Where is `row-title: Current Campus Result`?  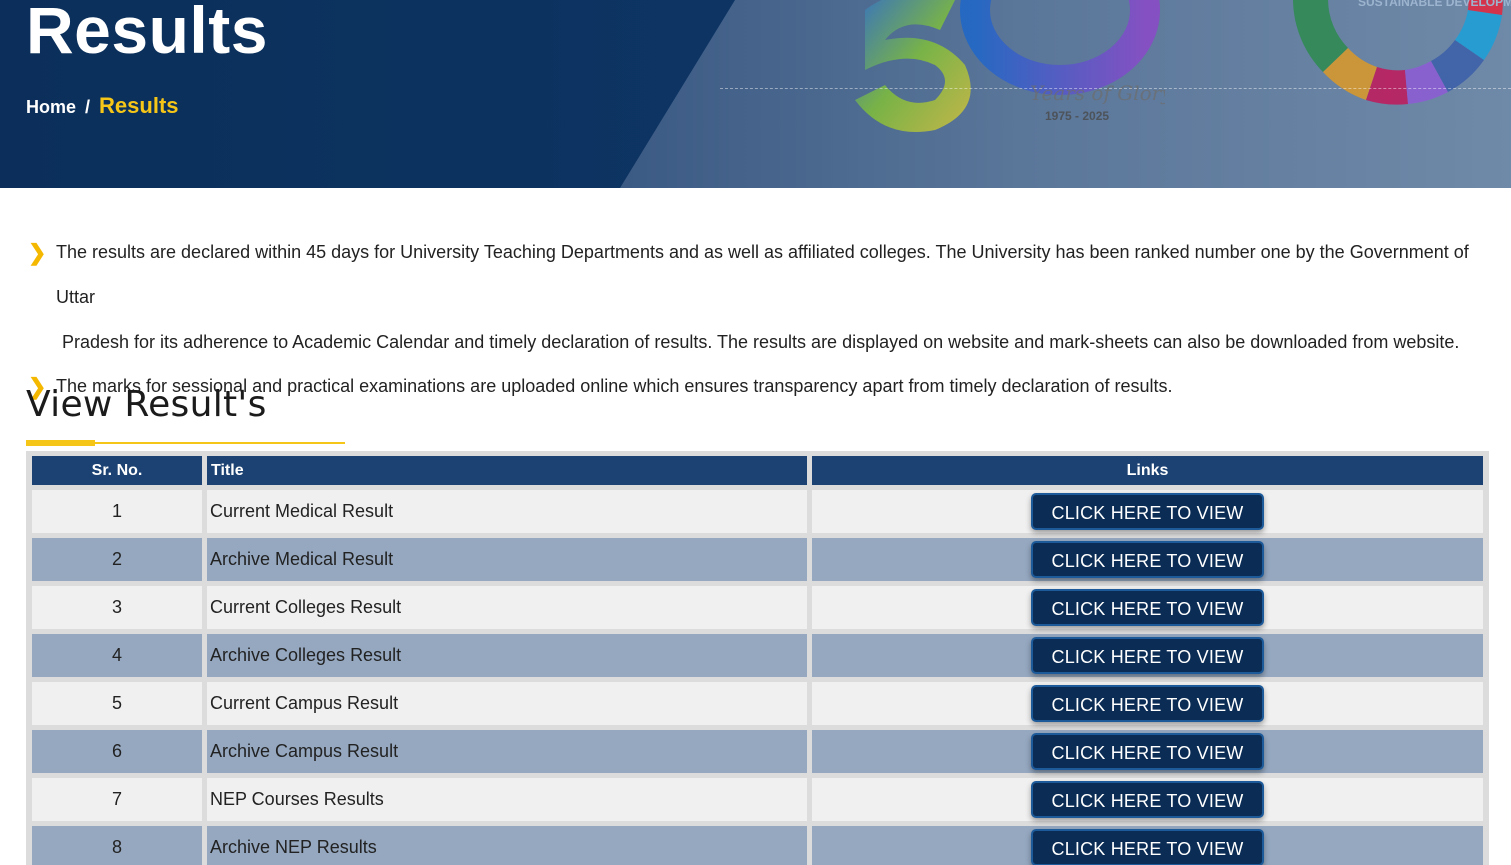
row-title: Current Campus Result is located at coordinates (507, 703).